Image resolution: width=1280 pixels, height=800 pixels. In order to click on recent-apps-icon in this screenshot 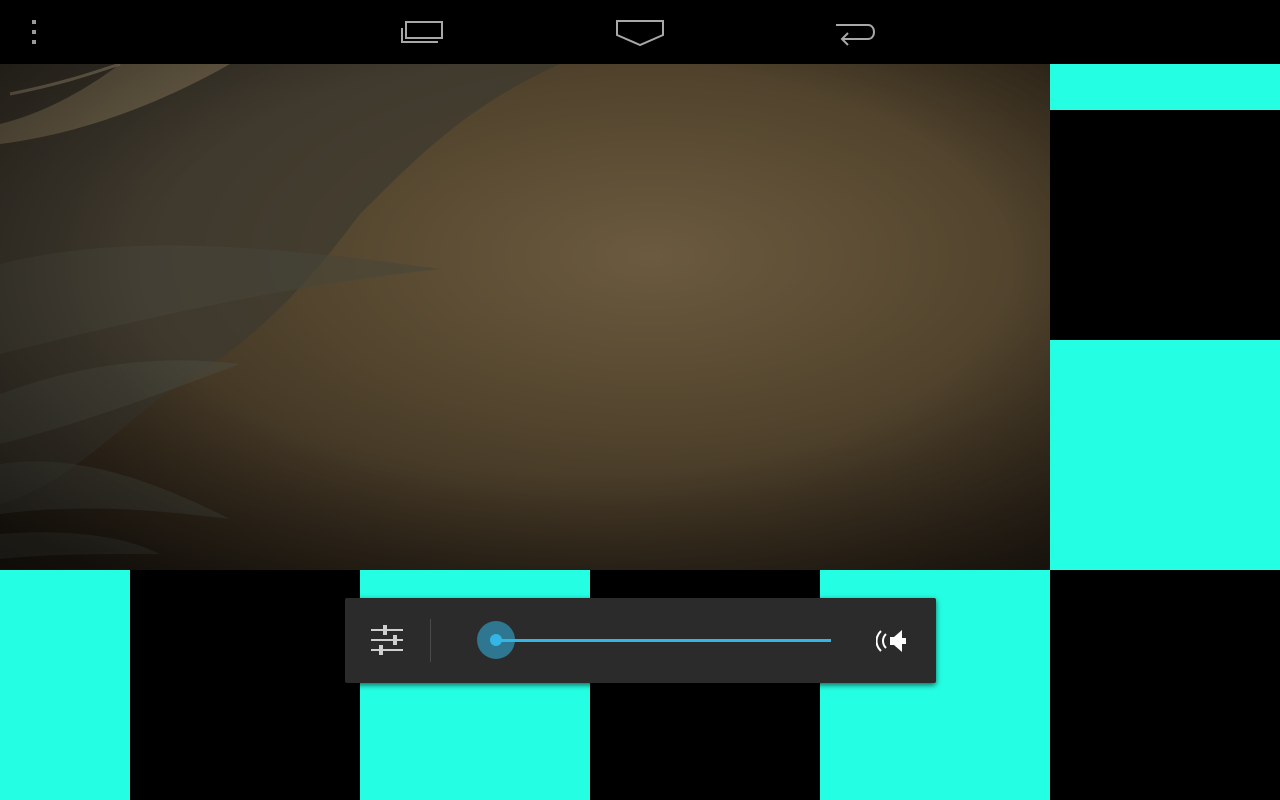, I will do `click(422, 32)`.